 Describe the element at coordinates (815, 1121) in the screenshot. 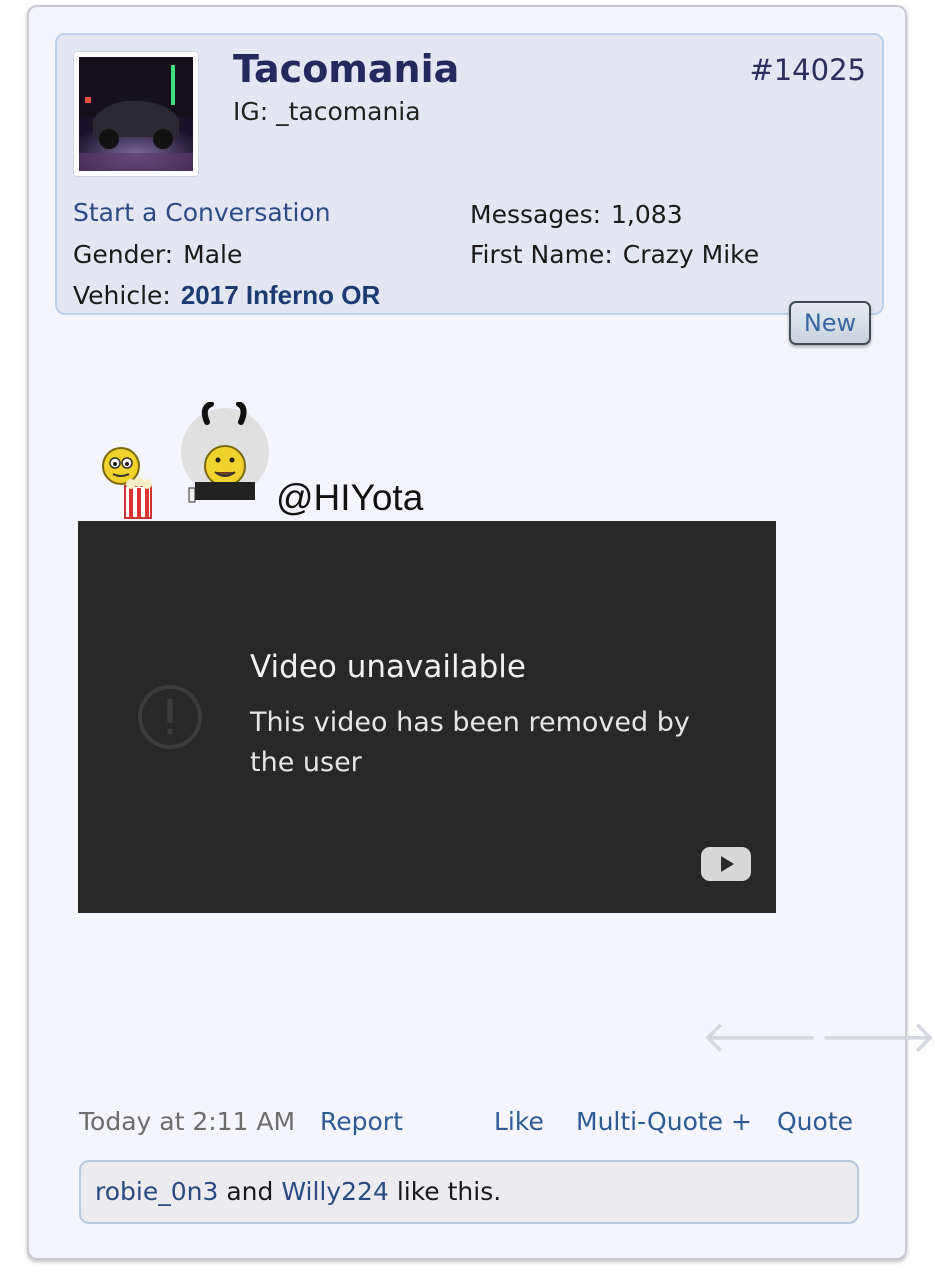

I see `quote-link: Quote` at that location.